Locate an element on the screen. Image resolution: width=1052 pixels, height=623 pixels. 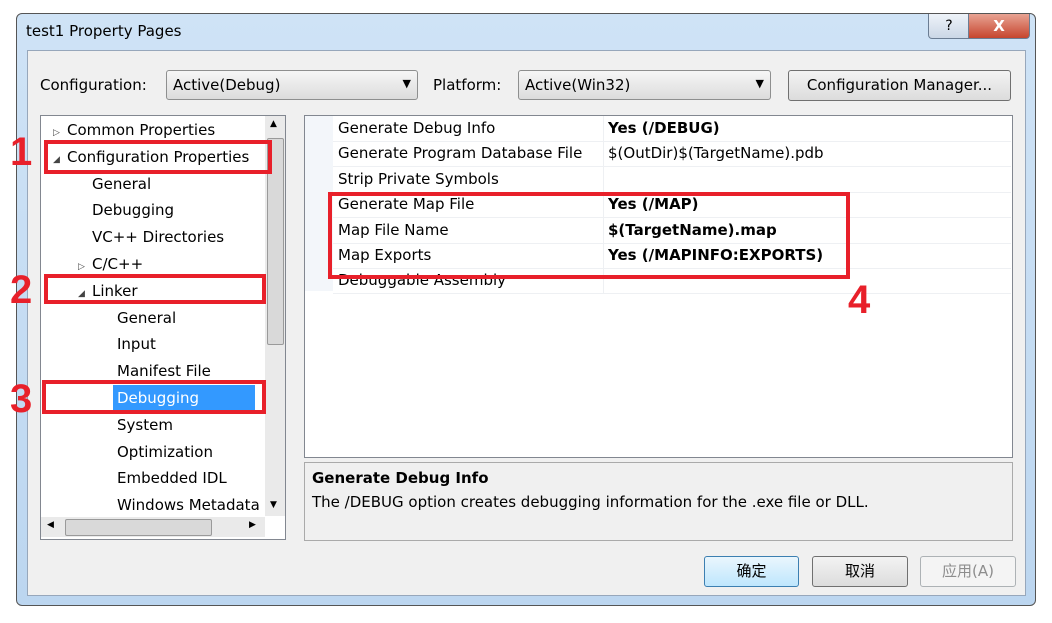
tree-item: System is located at coordinates (138, 425).